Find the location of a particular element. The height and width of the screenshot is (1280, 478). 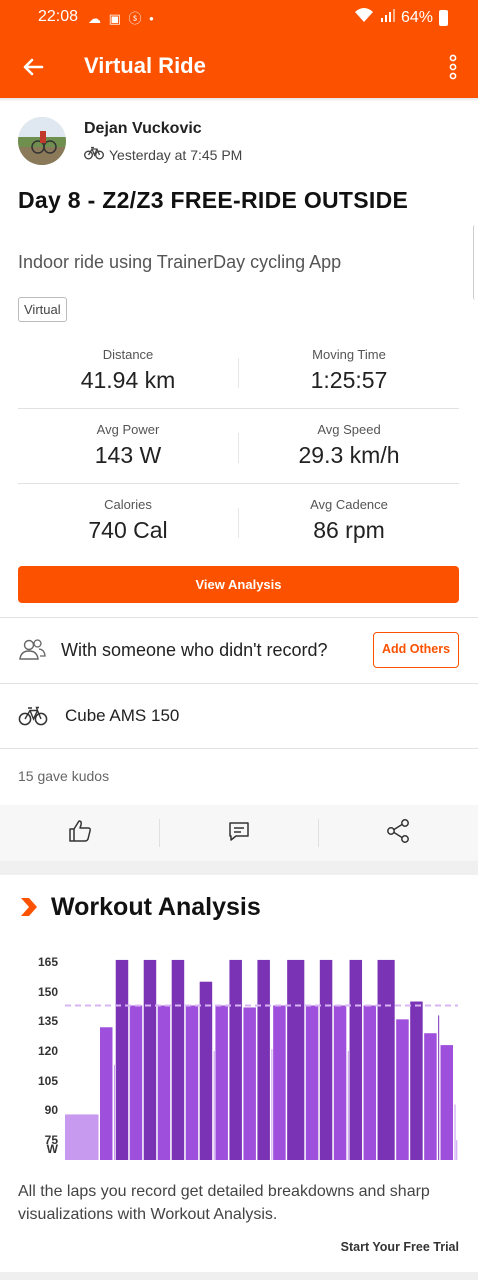

more-vertical-icon is located at coordinates (453, 67).